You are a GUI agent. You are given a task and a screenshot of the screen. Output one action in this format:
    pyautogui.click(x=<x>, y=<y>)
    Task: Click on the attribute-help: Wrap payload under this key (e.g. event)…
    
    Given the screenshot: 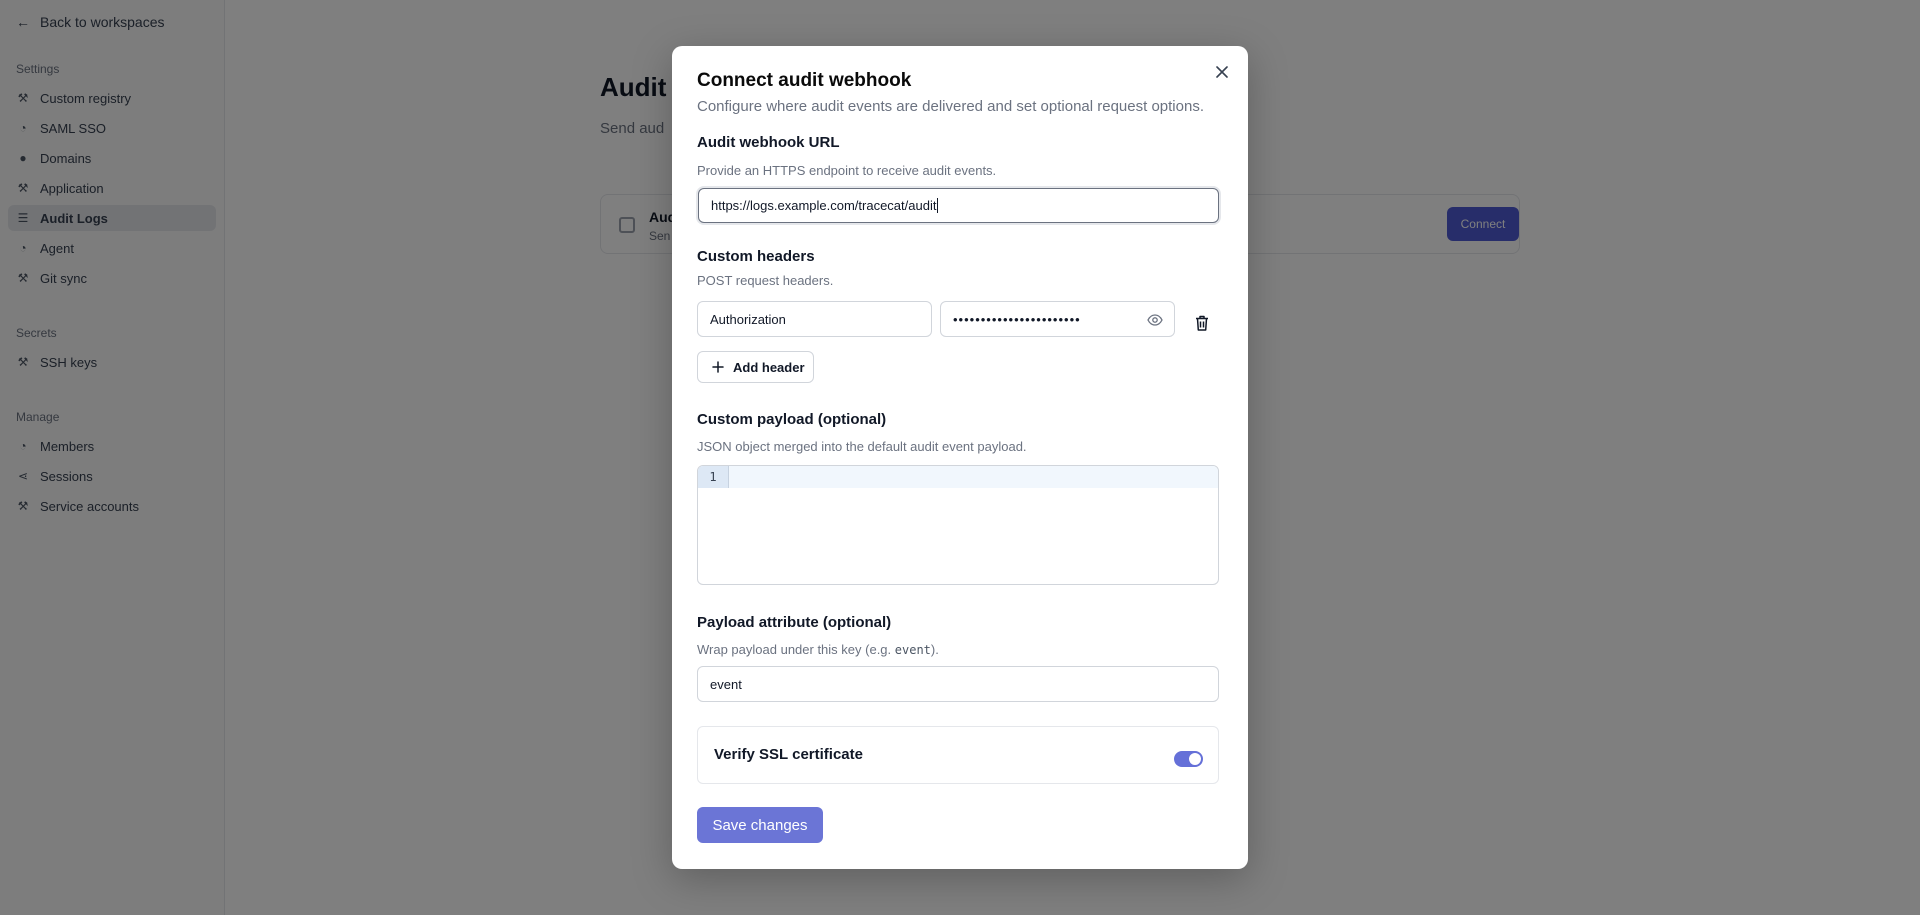 What is the action you would take?
    pyautogui.click(x=818, y=649)
    